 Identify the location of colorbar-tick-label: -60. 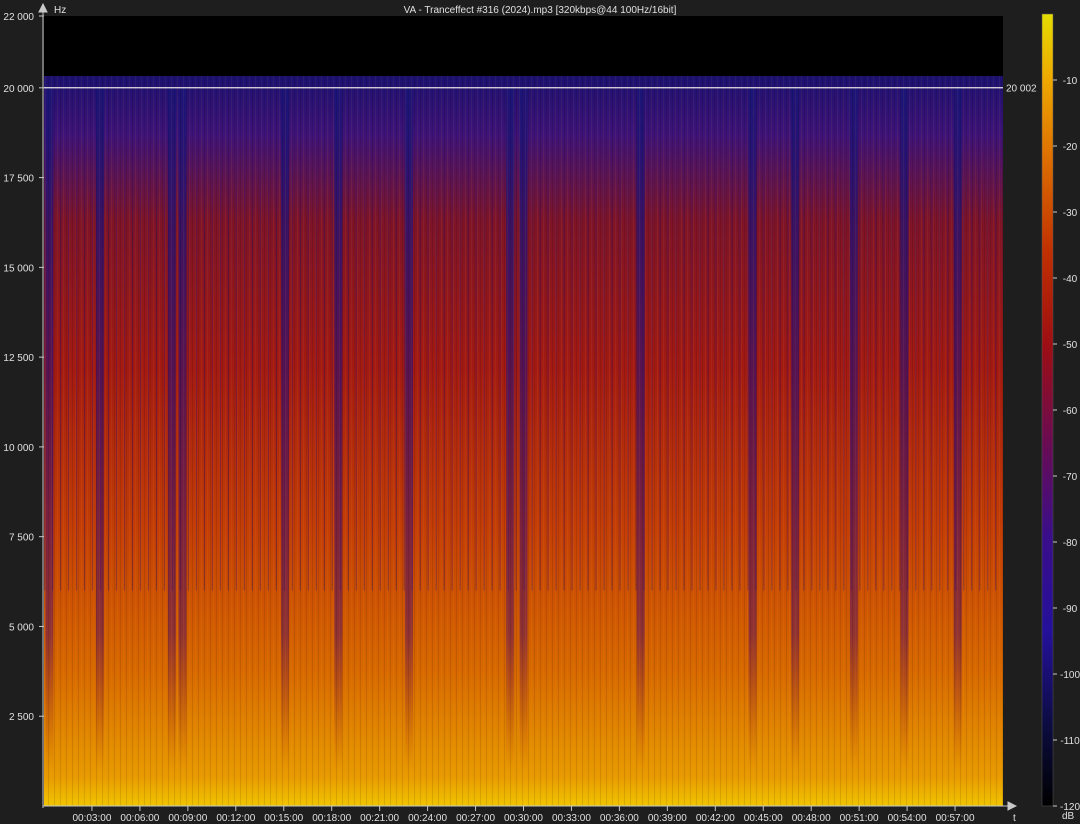
(1070, 411).